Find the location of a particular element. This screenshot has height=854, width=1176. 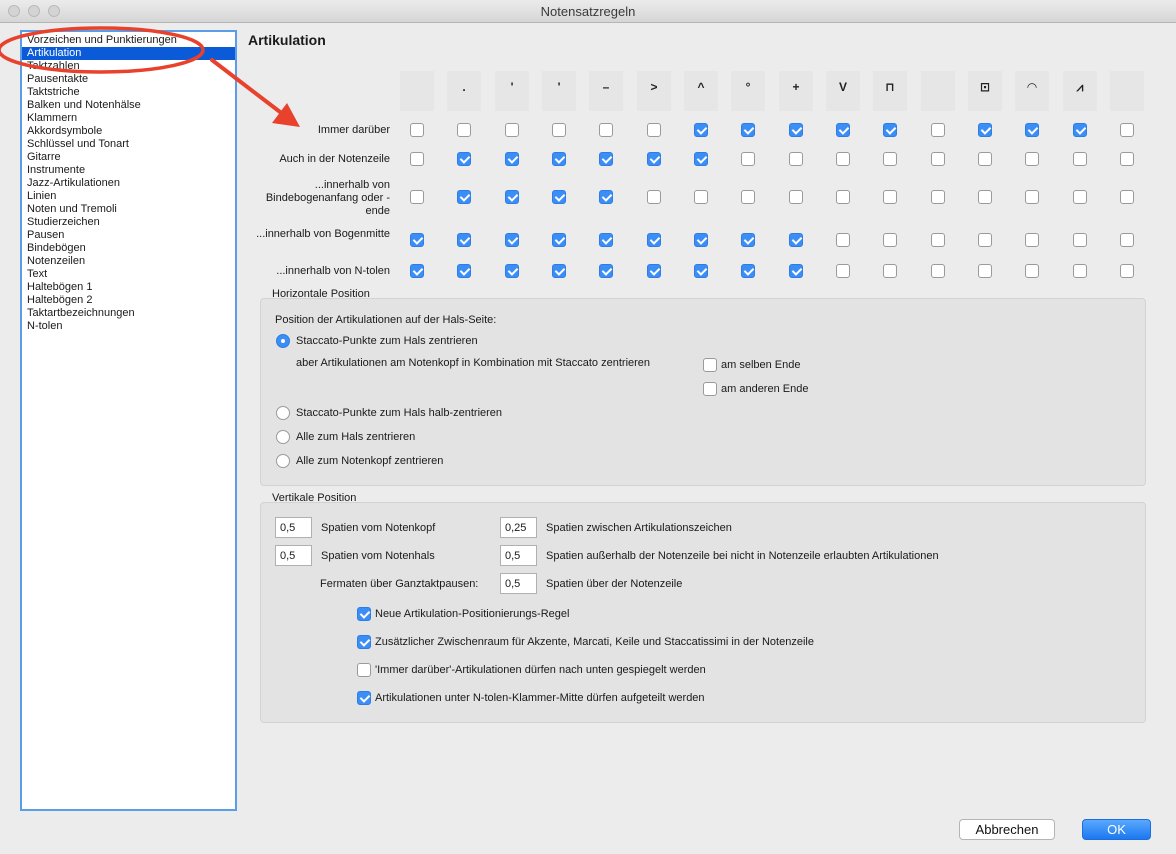

sidebar-item: Artikulation is located at coordinates (128, 53).